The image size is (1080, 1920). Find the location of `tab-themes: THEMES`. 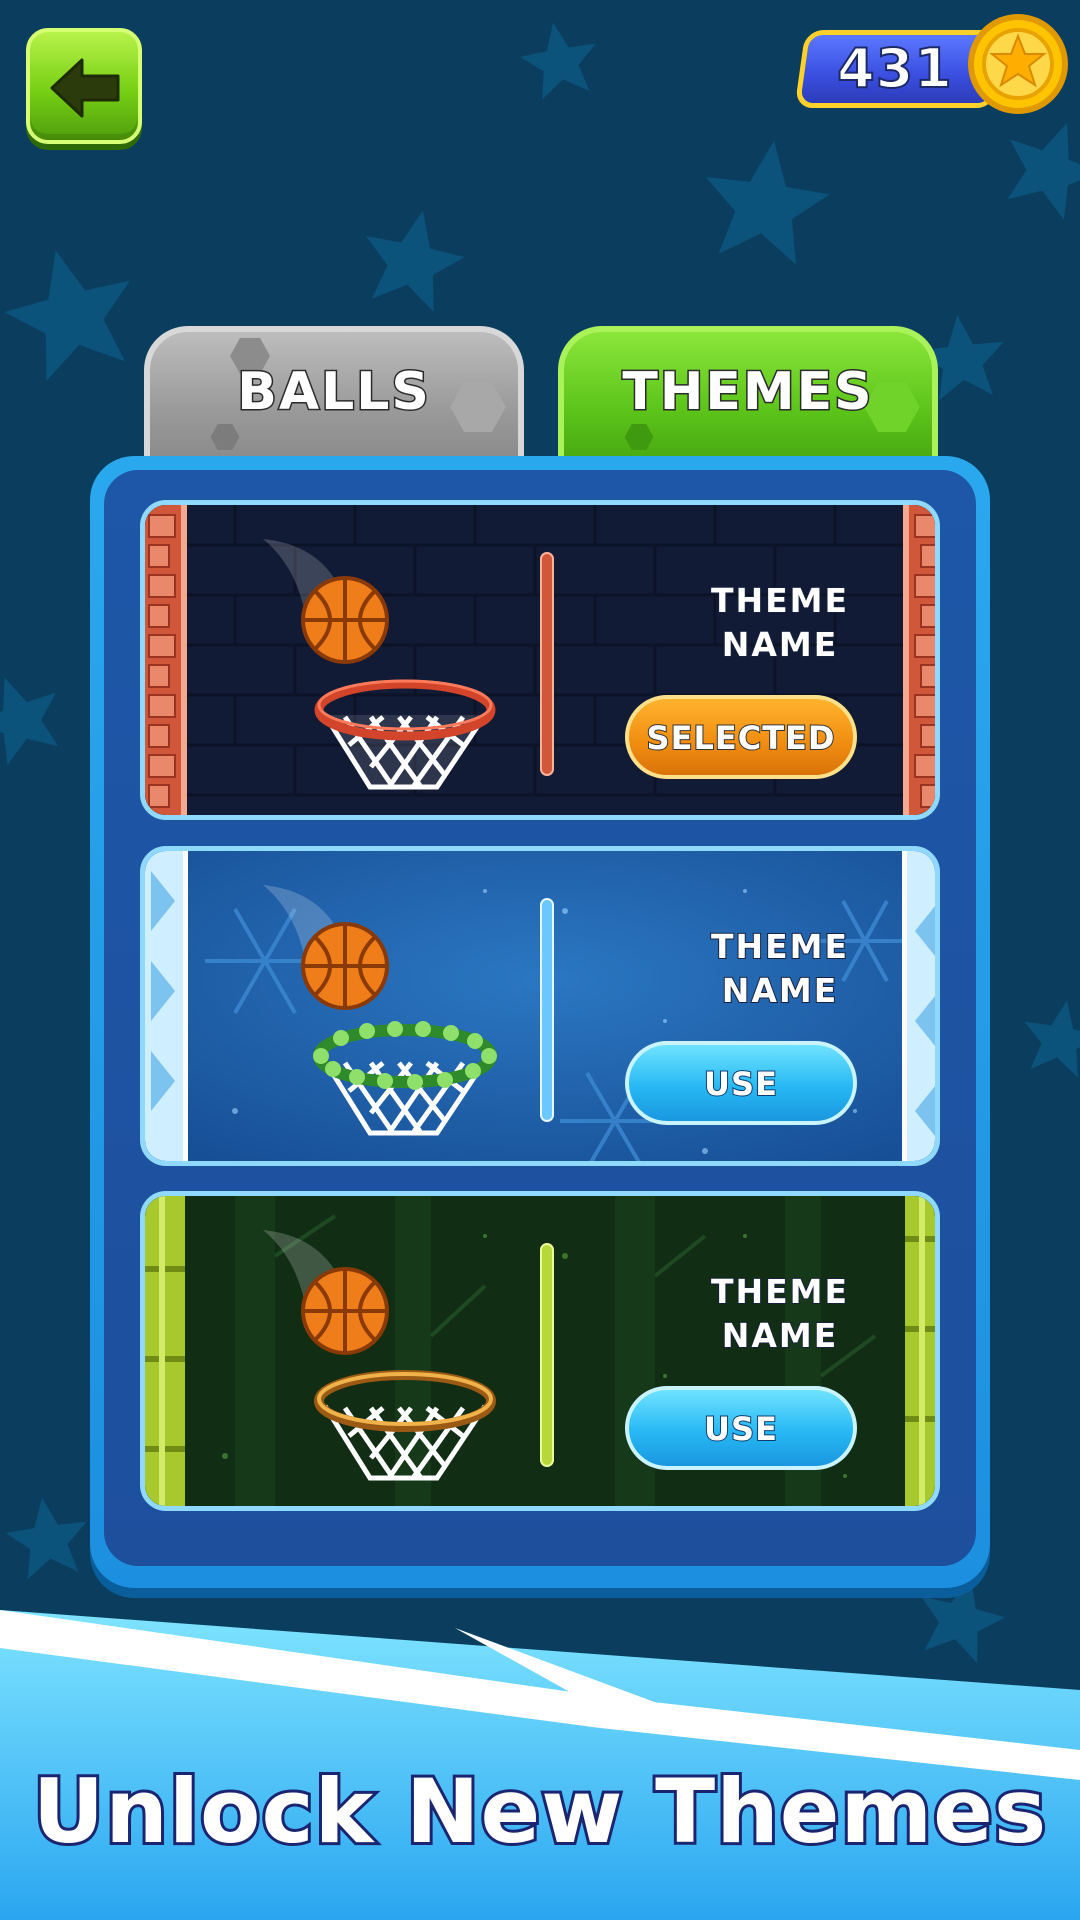

tab-themes: THEMES is located at coordinates (748, 394).